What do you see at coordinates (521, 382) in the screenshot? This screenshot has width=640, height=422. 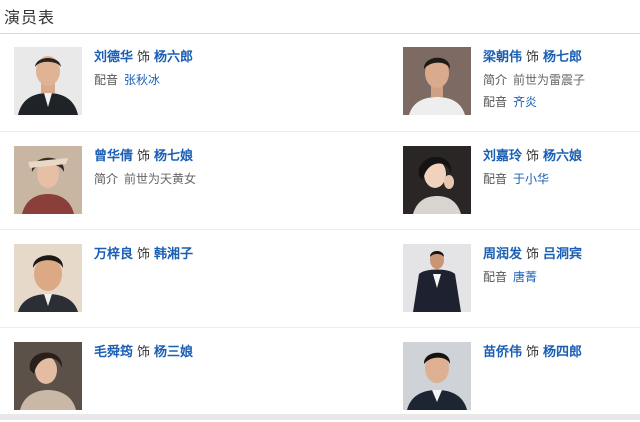 I see `cast-card: 苗侨伟饰杨四郎` at bounding box center [521, 382].